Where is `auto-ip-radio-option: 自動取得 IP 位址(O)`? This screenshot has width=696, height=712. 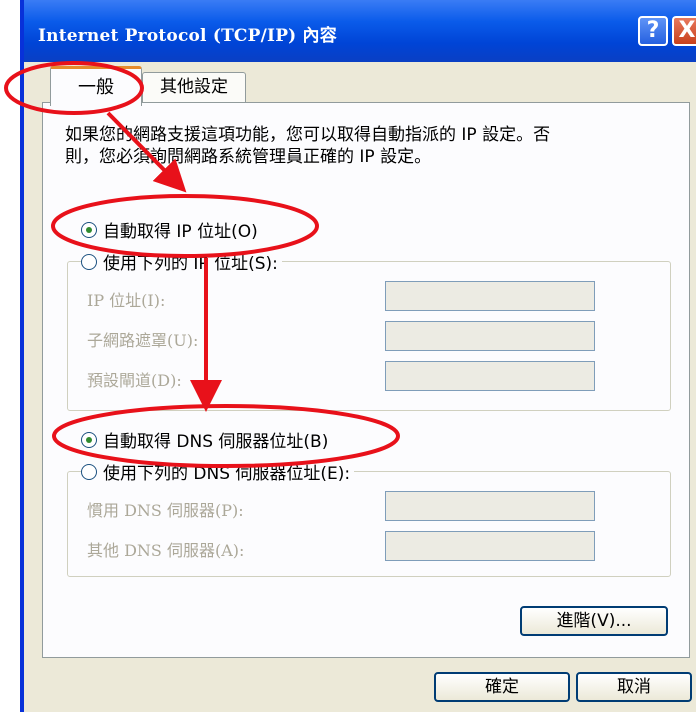 auto-ip-radio-option: 自動取得 IP 位址(O) is located at coordinates (171, 229).